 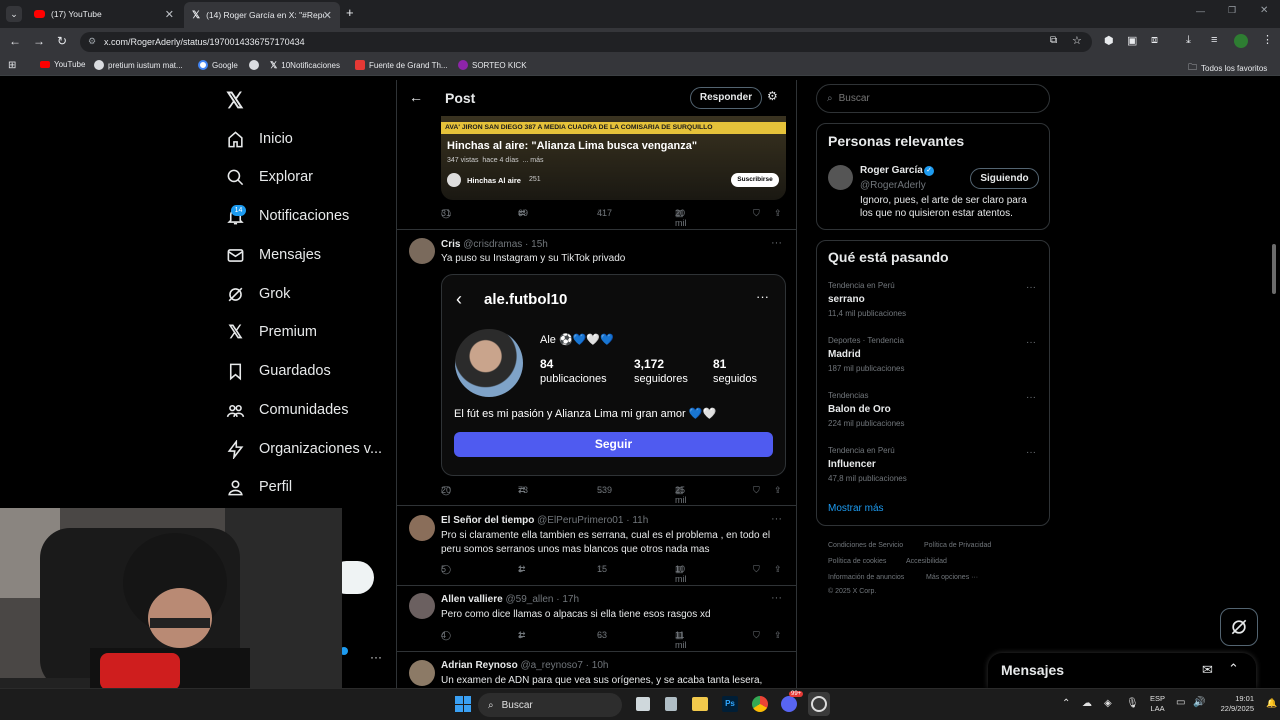 What do you see at coordinates (1108, 703) in the screenshot?
I see `security-icon: ◈` at bounding box center [1108, 703].